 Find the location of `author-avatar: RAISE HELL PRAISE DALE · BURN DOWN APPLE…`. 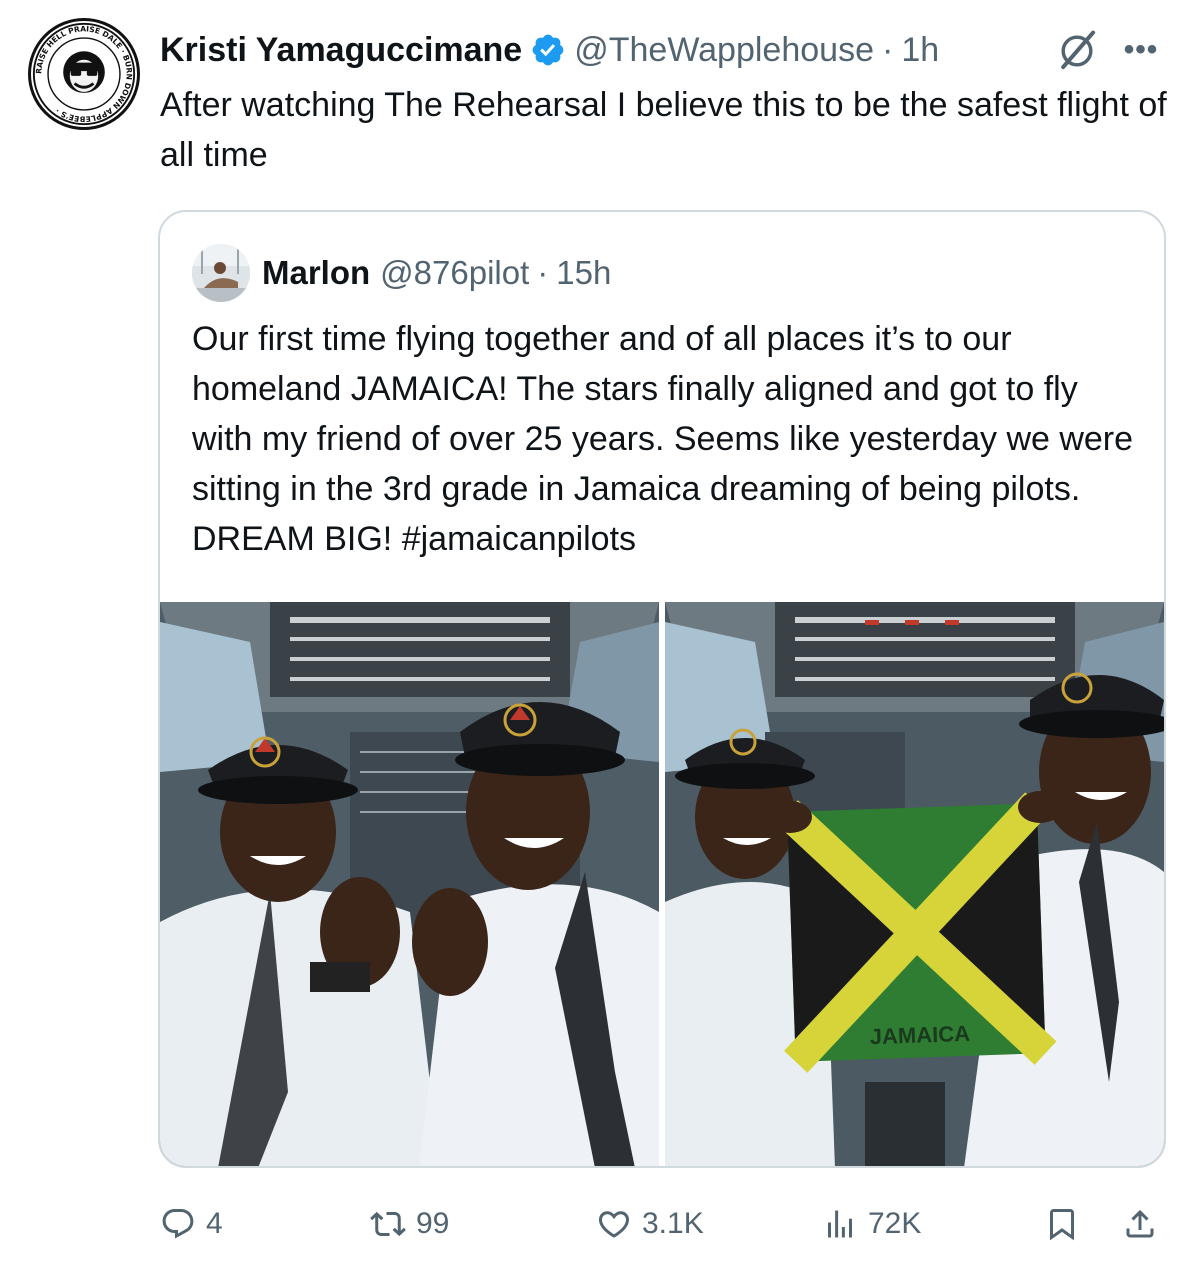

author-avatar: RAISE HELL PRAISE DALE · BURN DOWN APPLE… is located at coordinates (84, 74).